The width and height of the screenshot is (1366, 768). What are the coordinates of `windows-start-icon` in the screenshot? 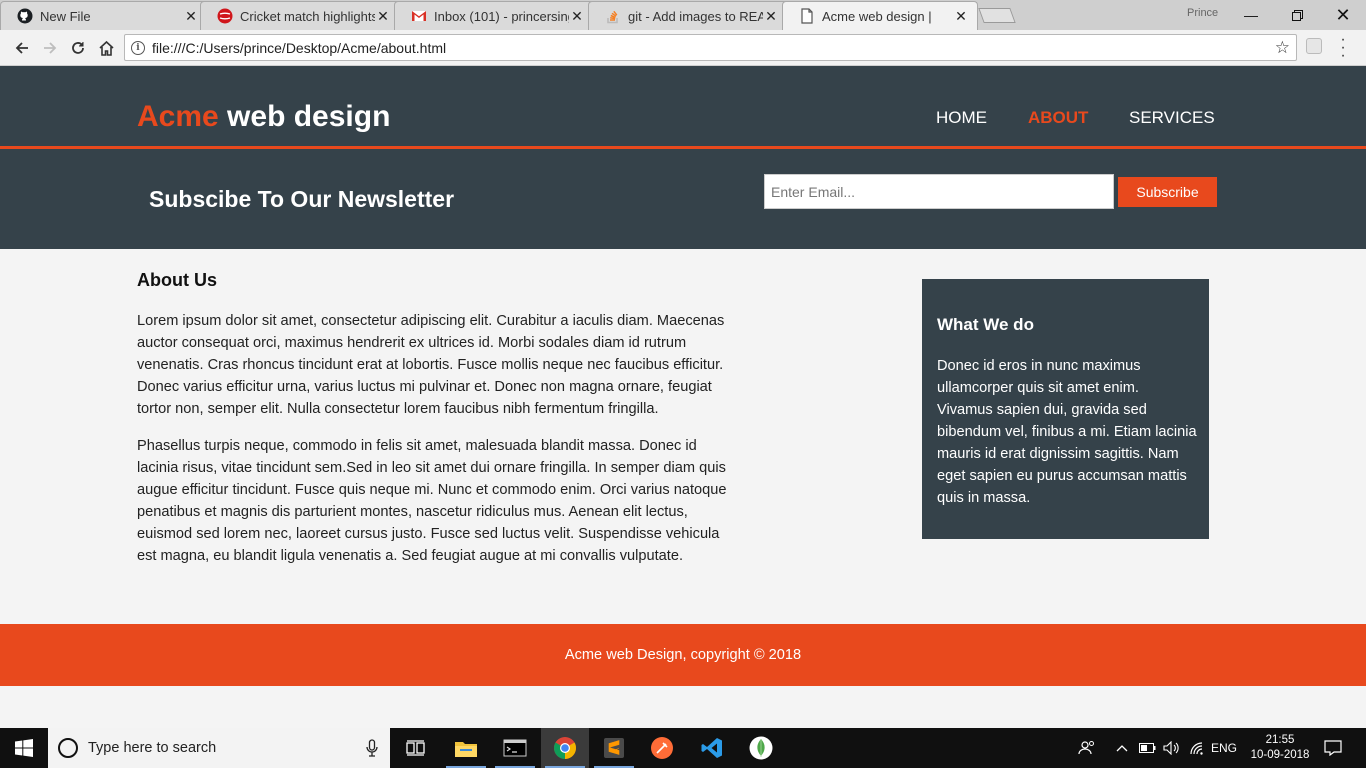 It's located at (24, 748).